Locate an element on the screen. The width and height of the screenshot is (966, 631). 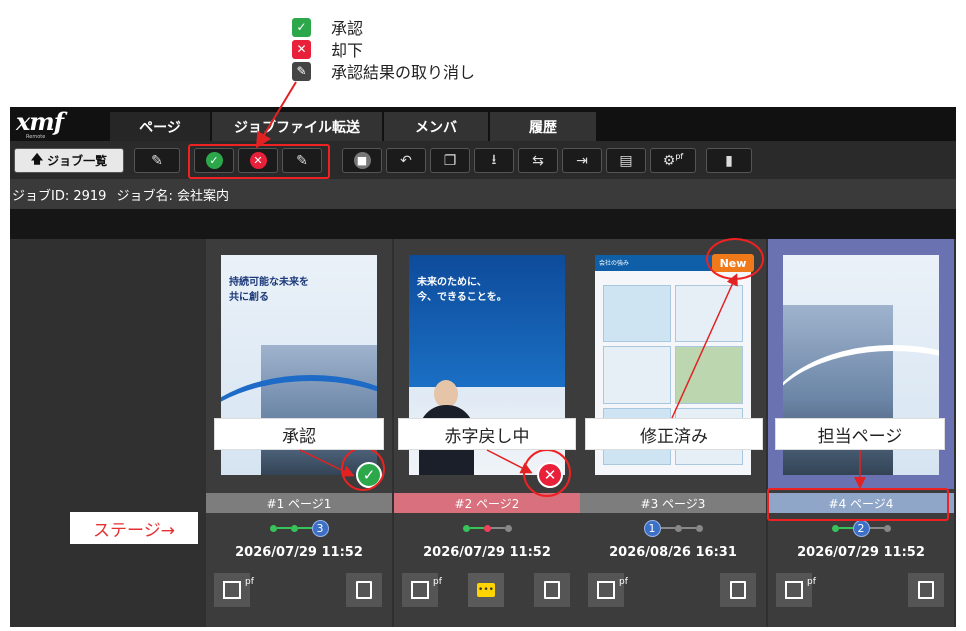
x-icon: ✕ is located at coordinates (301, 49).